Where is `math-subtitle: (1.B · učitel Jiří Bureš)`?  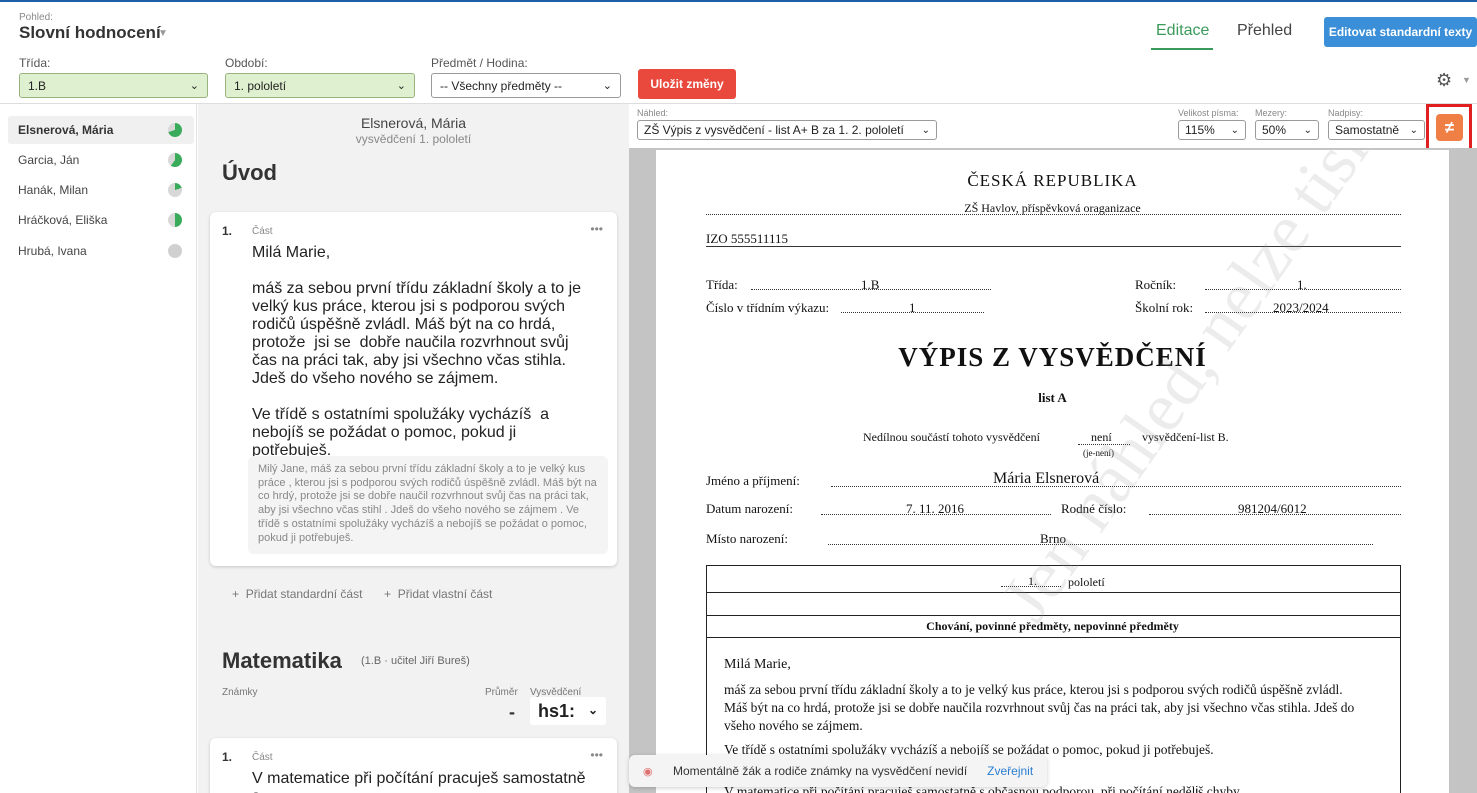 math-subtitle: (1.B · učitel Jiří Bureš) is located at coordinates (415, 661).